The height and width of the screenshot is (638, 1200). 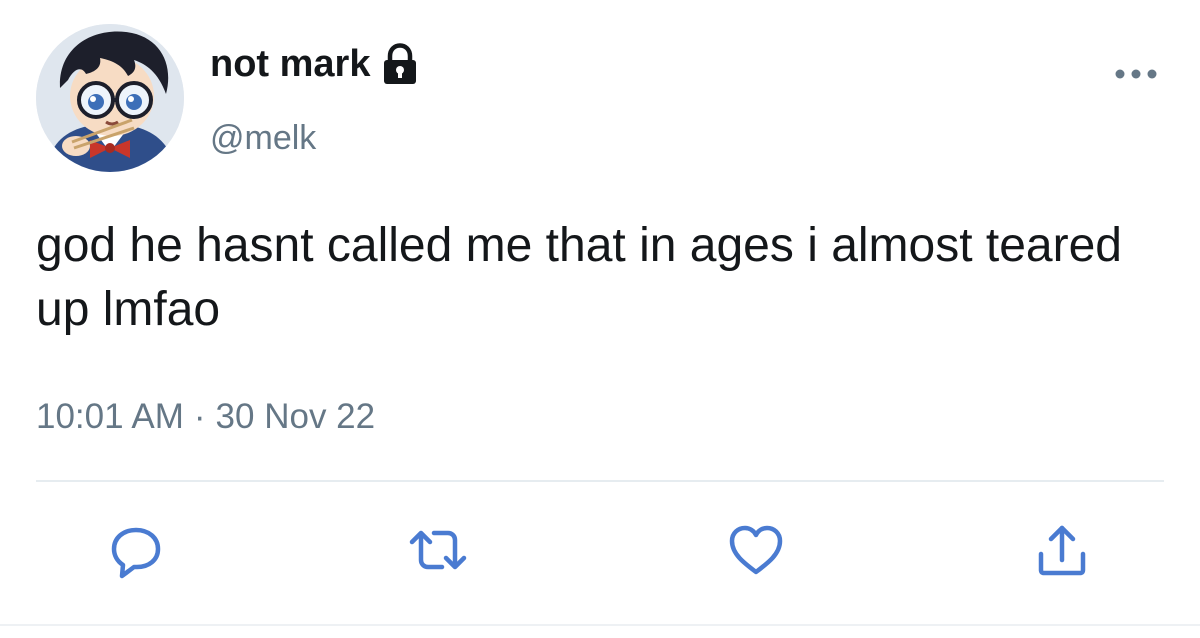 I want to click on divider, so click(x=600, y=481).